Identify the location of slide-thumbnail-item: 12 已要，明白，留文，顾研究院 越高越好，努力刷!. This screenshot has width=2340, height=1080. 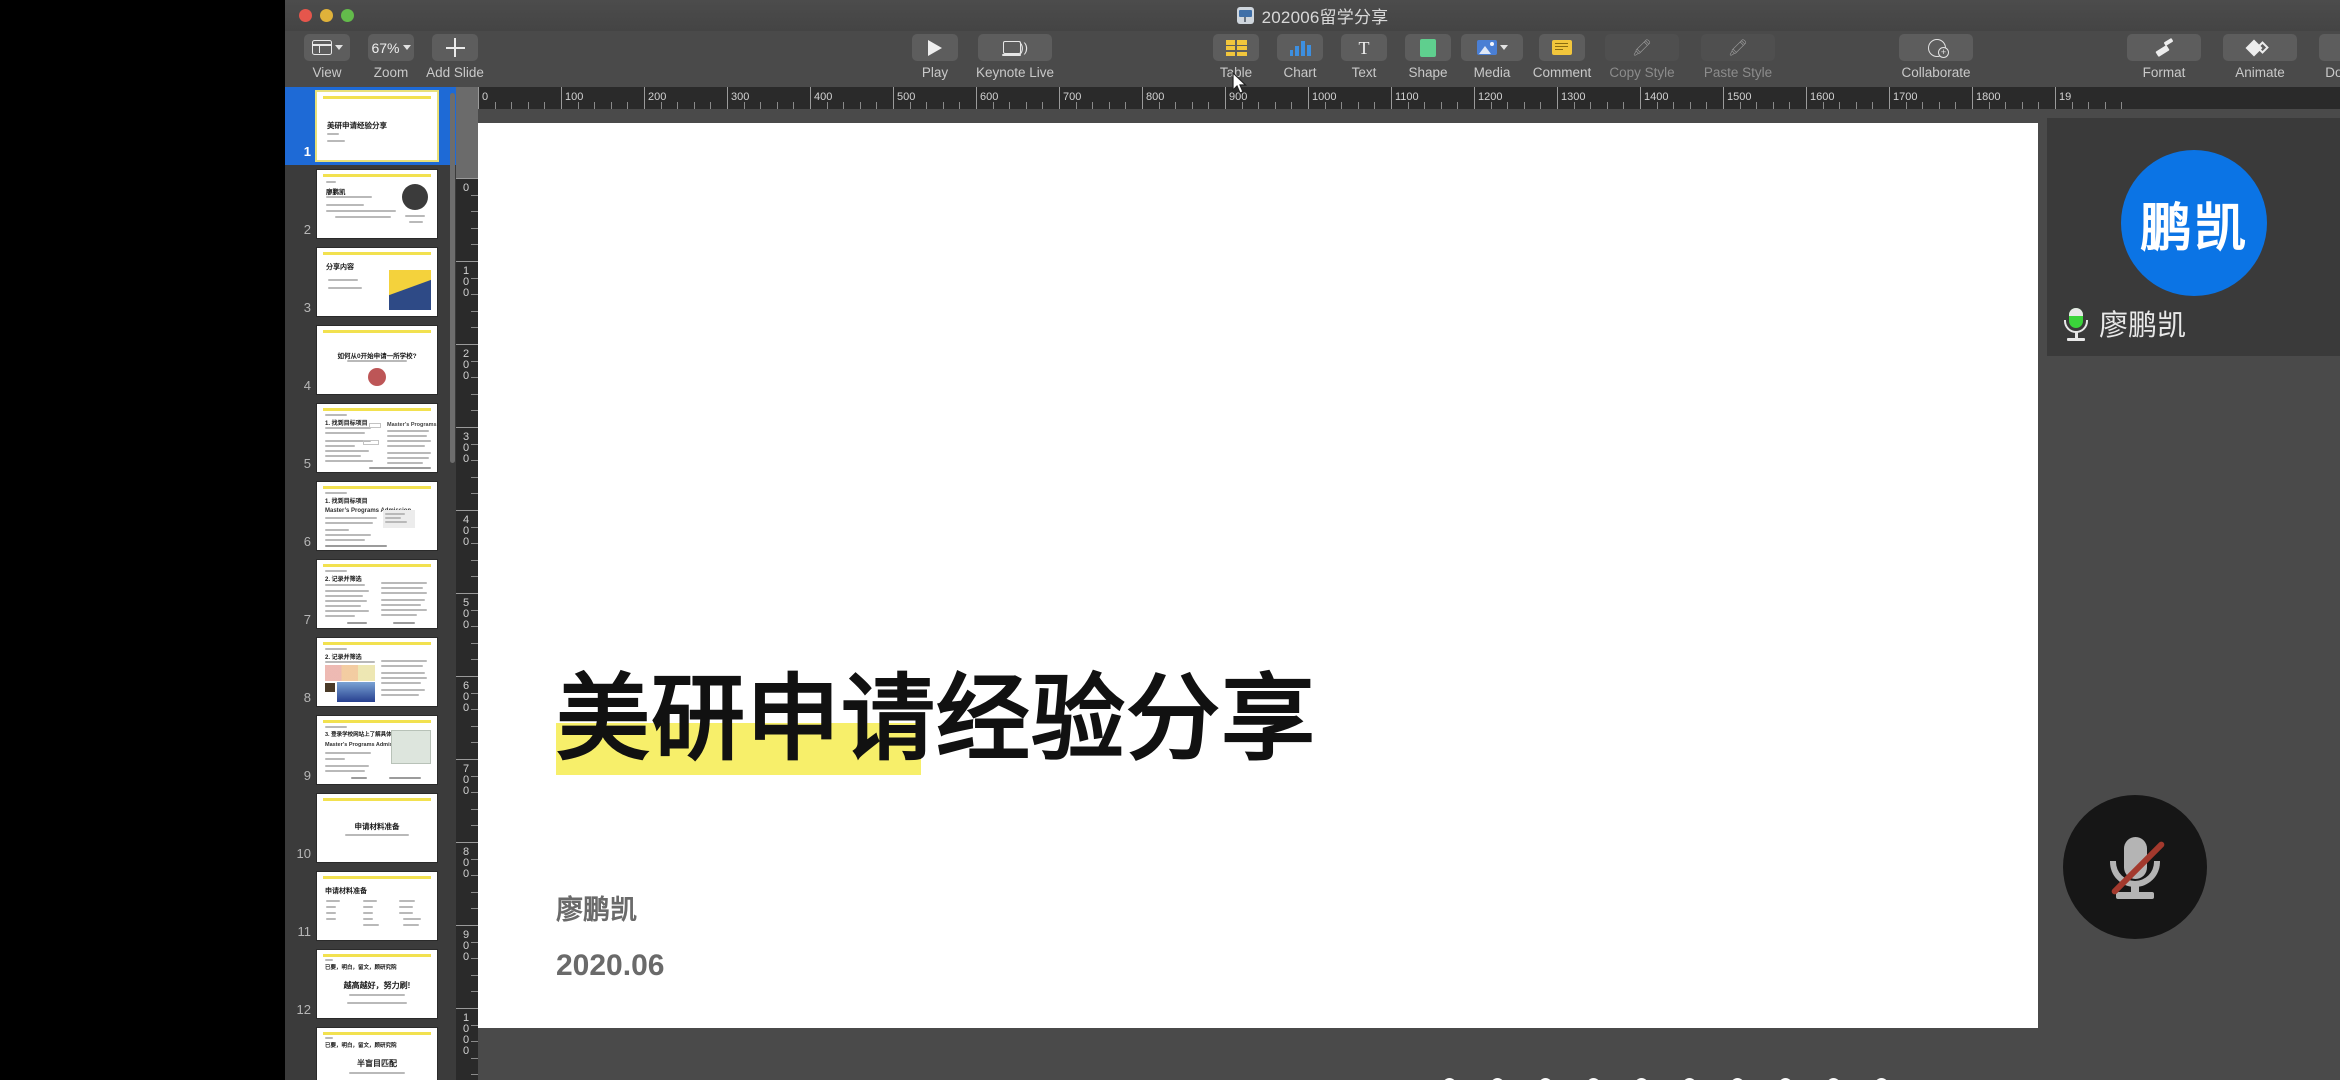
(370, 984).